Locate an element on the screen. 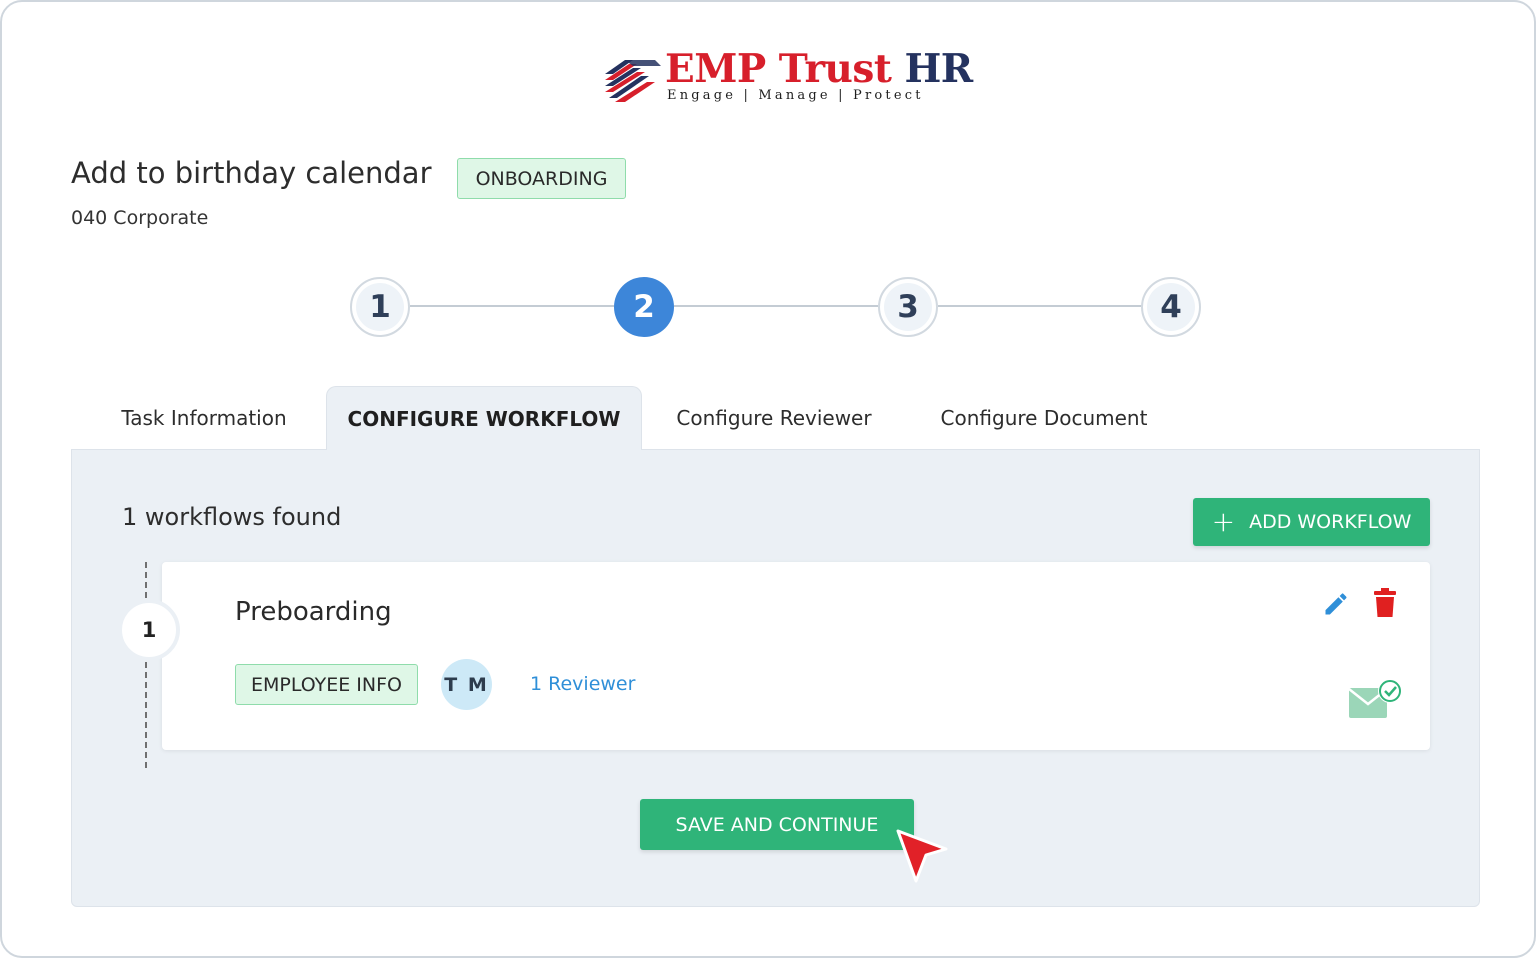 The image size is (1536, 958). page-subtitle: 040 Corporate is located at coordinates (140, 218).